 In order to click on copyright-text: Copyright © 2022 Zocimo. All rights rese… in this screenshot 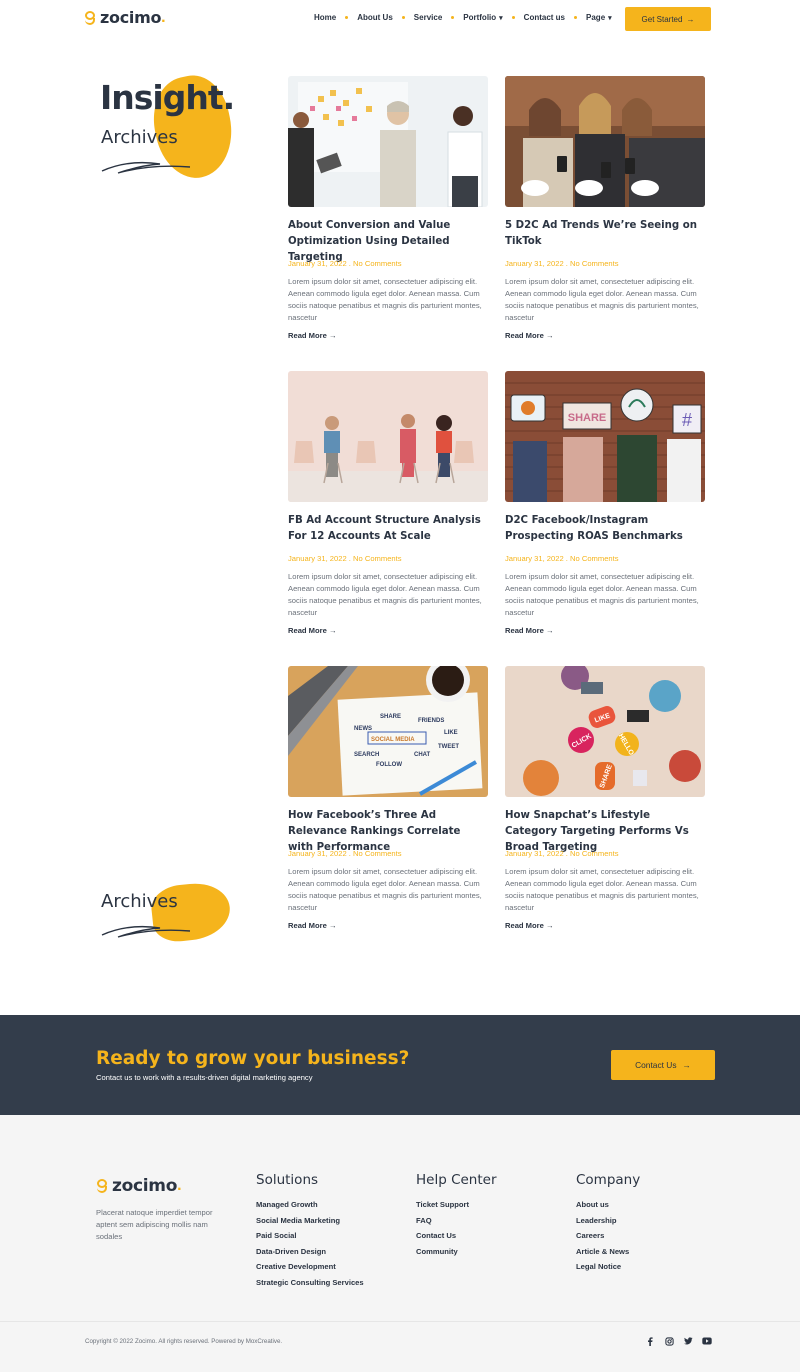, I will do `click(184, 1341)`.